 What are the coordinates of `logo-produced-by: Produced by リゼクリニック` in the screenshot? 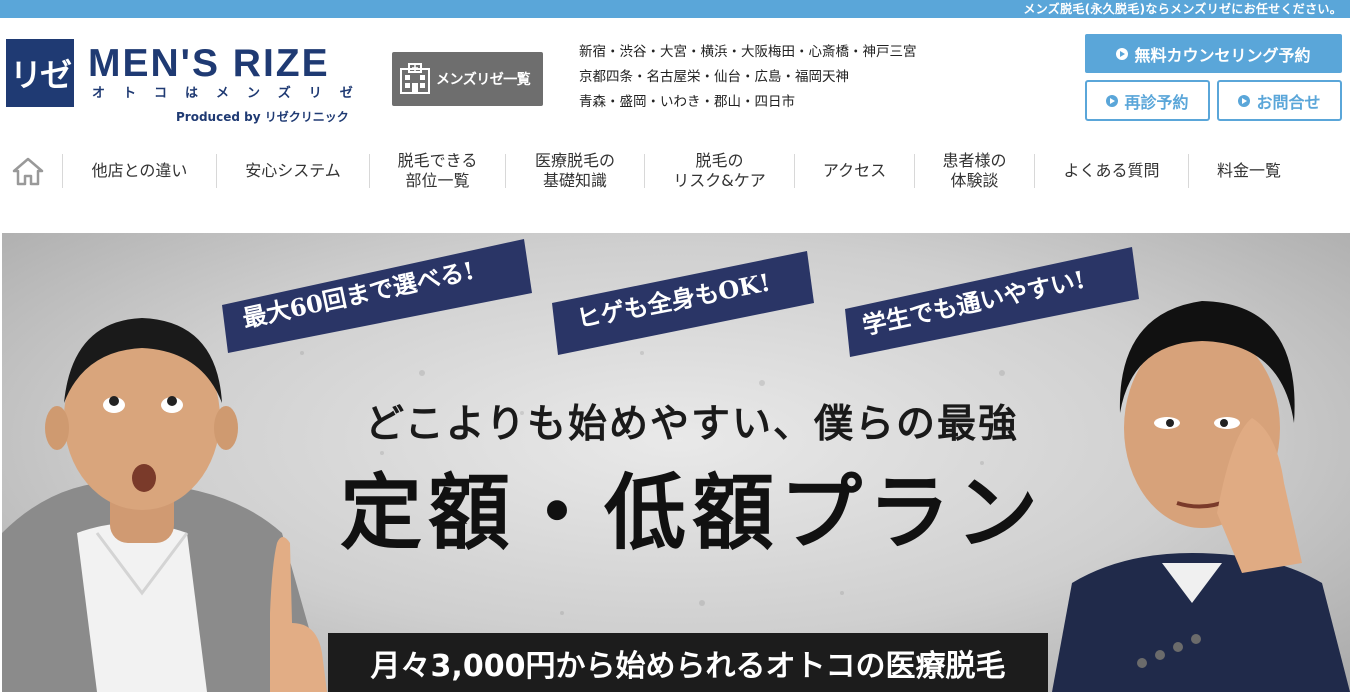 It's located at (262, 117).